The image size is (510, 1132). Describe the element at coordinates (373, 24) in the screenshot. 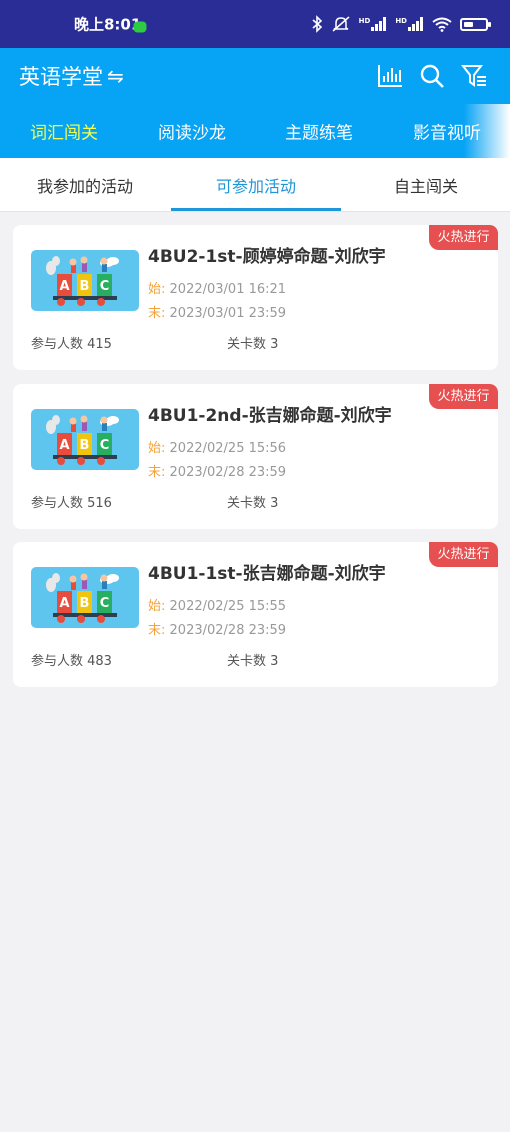

I see `signal-icon-1: HD` at that location.